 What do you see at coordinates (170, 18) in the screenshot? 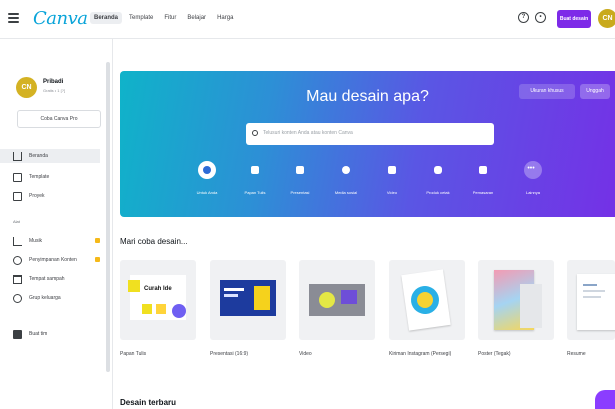
I see `nav-features: Fitur` at bounding box center [170, 18].